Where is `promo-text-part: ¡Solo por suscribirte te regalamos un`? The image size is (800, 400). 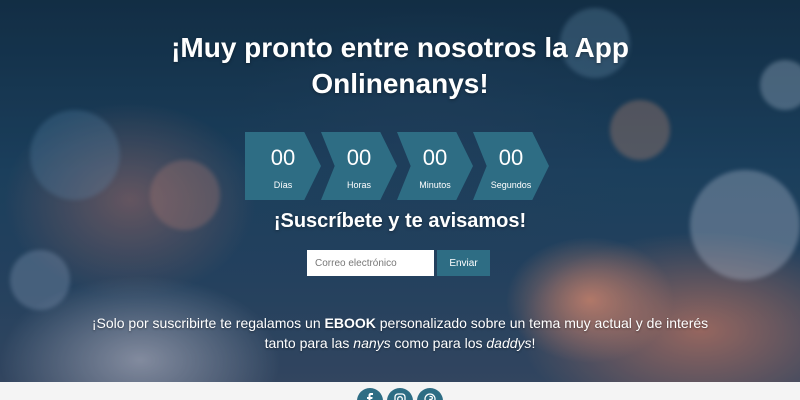 promo-text-part: ¡Solo por suscribirte te regalamos un is located at coordinates (208, 323).